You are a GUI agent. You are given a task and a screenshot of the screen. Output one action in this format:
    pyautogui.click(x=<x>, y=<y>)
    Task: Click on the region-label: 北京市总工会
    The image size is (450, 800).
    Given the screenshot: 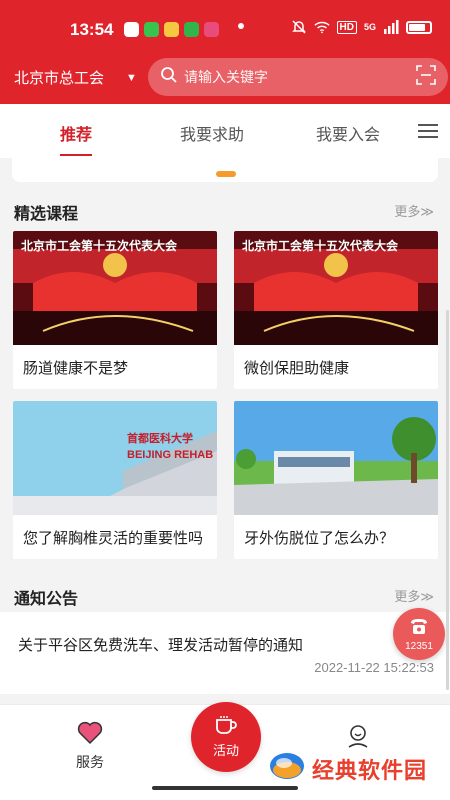 What is the action you would take?
    pyautogui.click(x=59, y=78)
    